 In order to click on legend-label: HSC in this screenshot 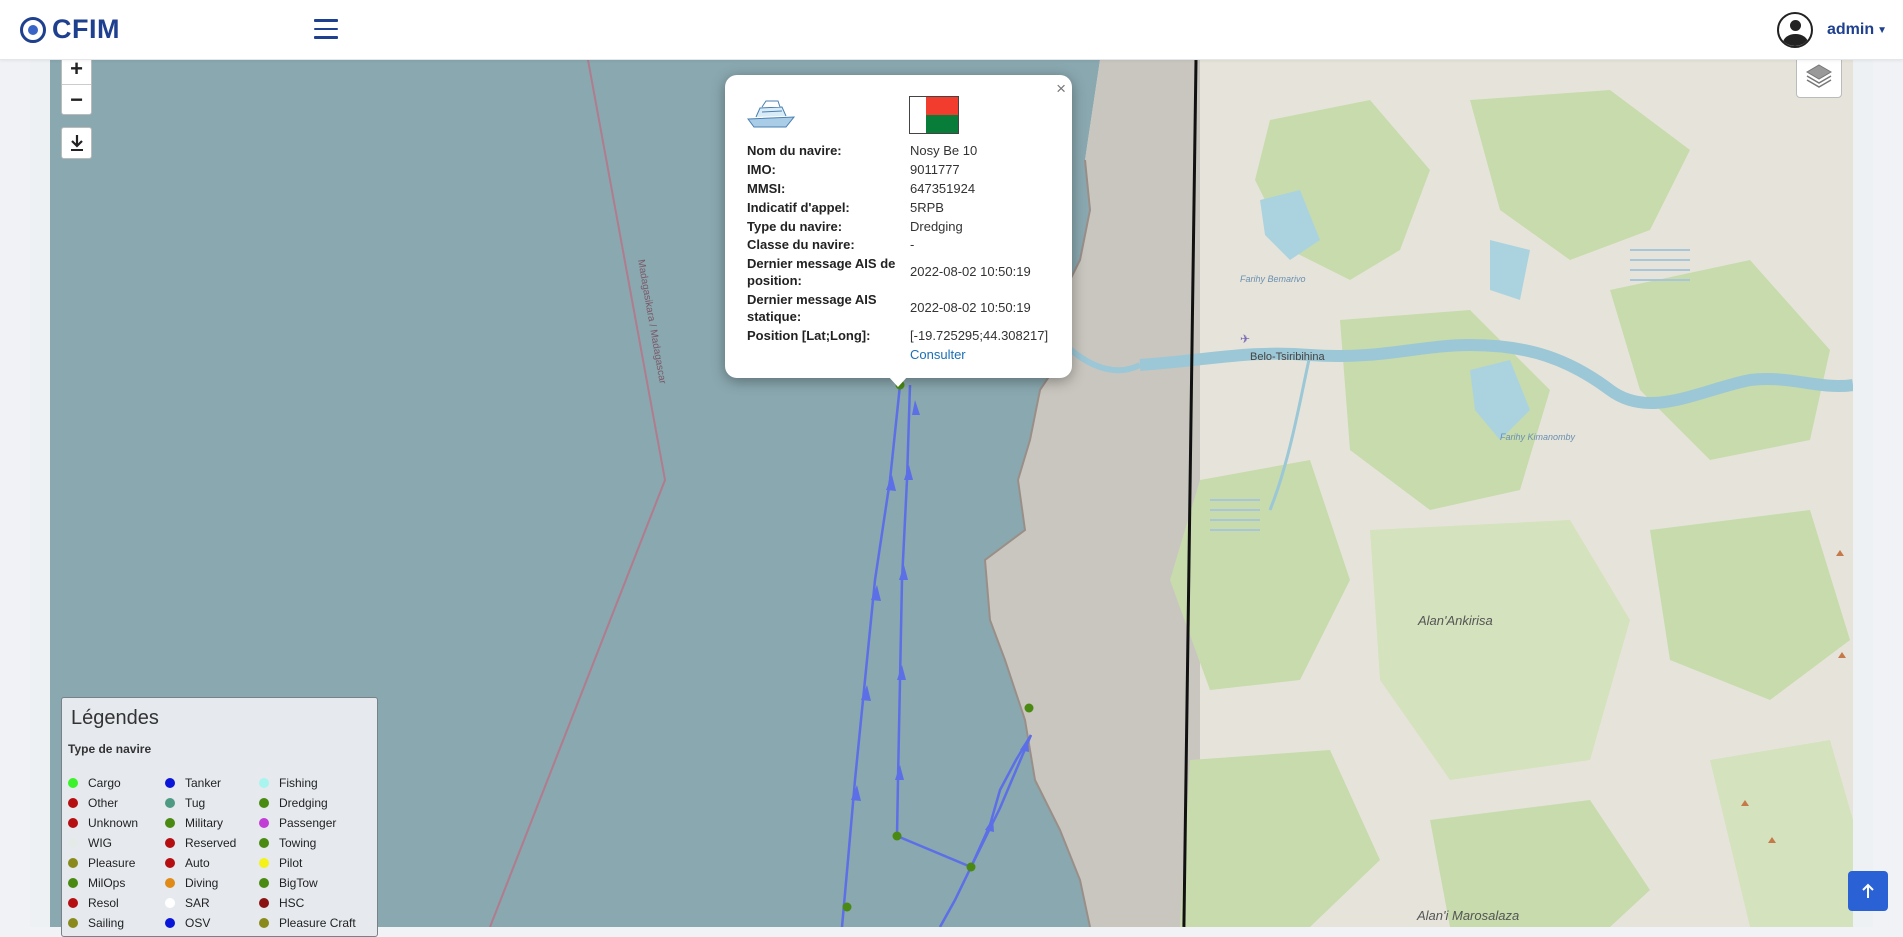, I will do `click(292, 903)`.